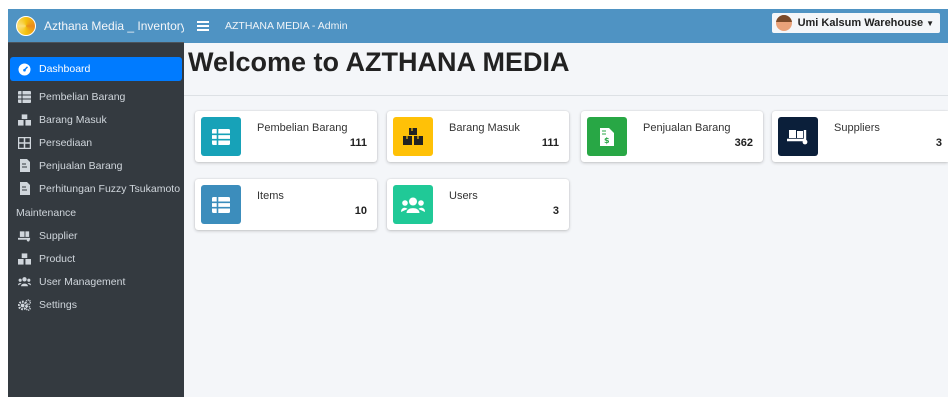 The width and height of the screenshot is (948, 397). Describe the element at coordinates (24, 142) in the screenshot. I see `table-icon` at that location.